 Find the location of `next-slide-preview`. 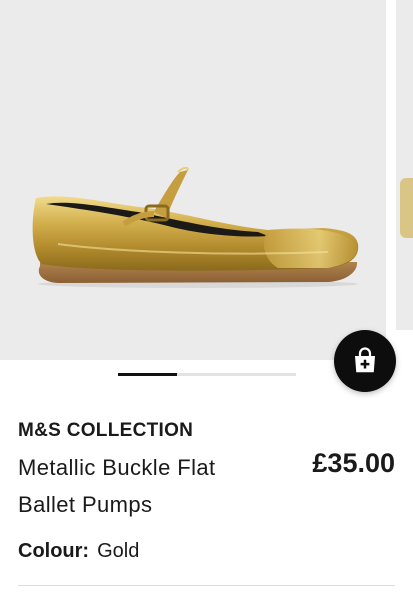

next-slide-preview is located at coordinates (406, 208).